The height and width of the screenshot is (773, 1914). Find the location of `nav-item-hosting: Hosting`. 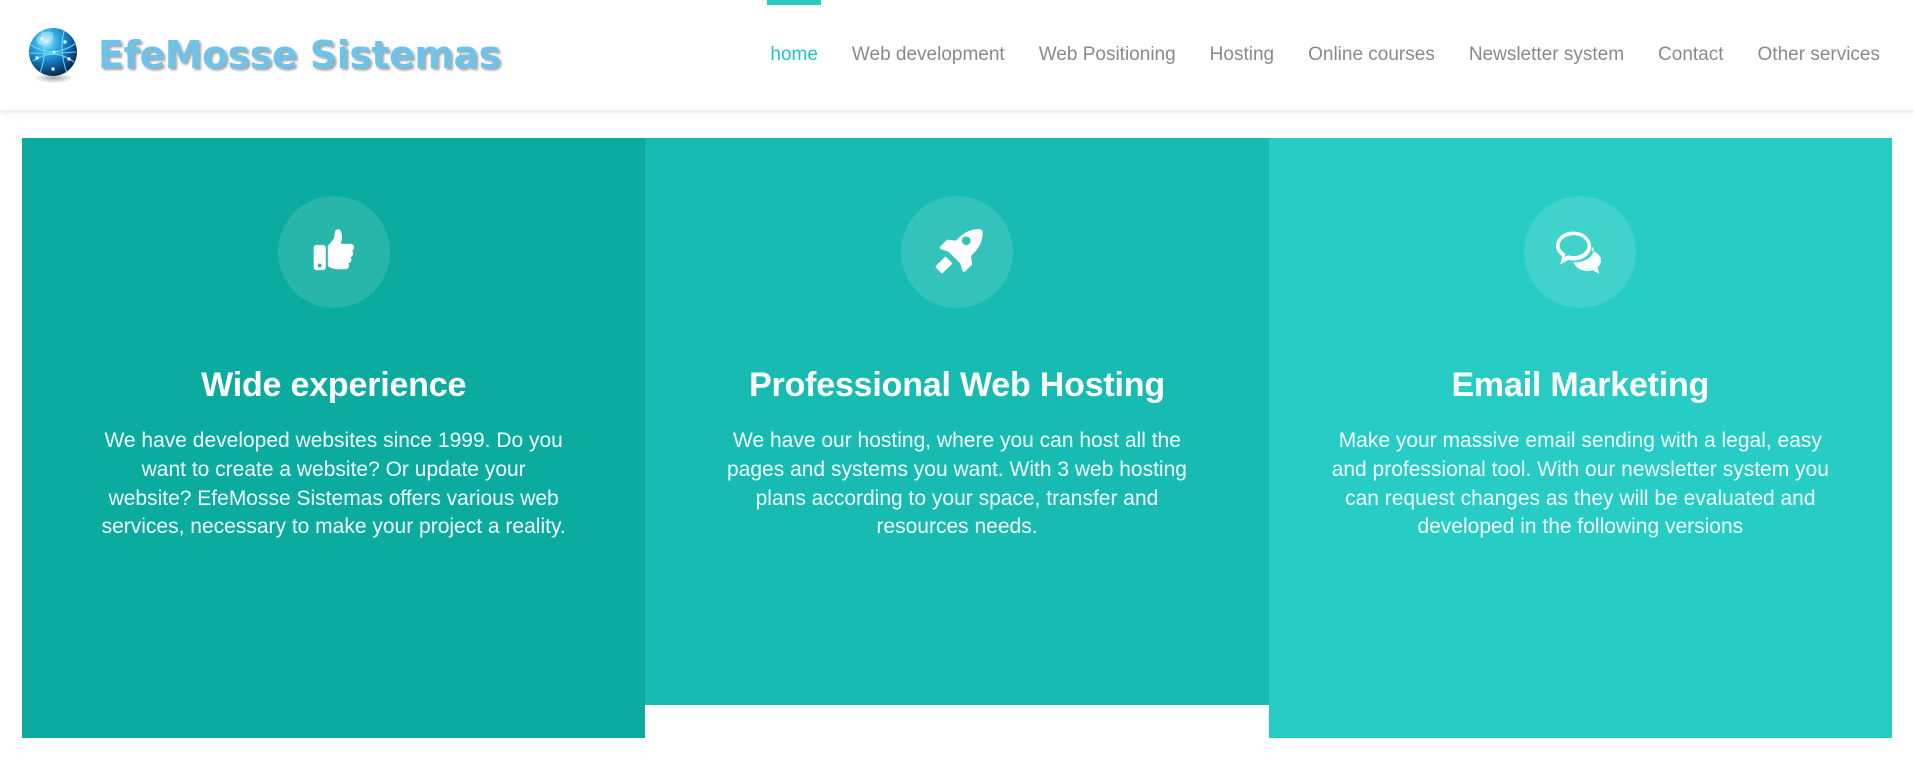

nav-item-hosting: Hosting is located at coordinates (1242, 55).